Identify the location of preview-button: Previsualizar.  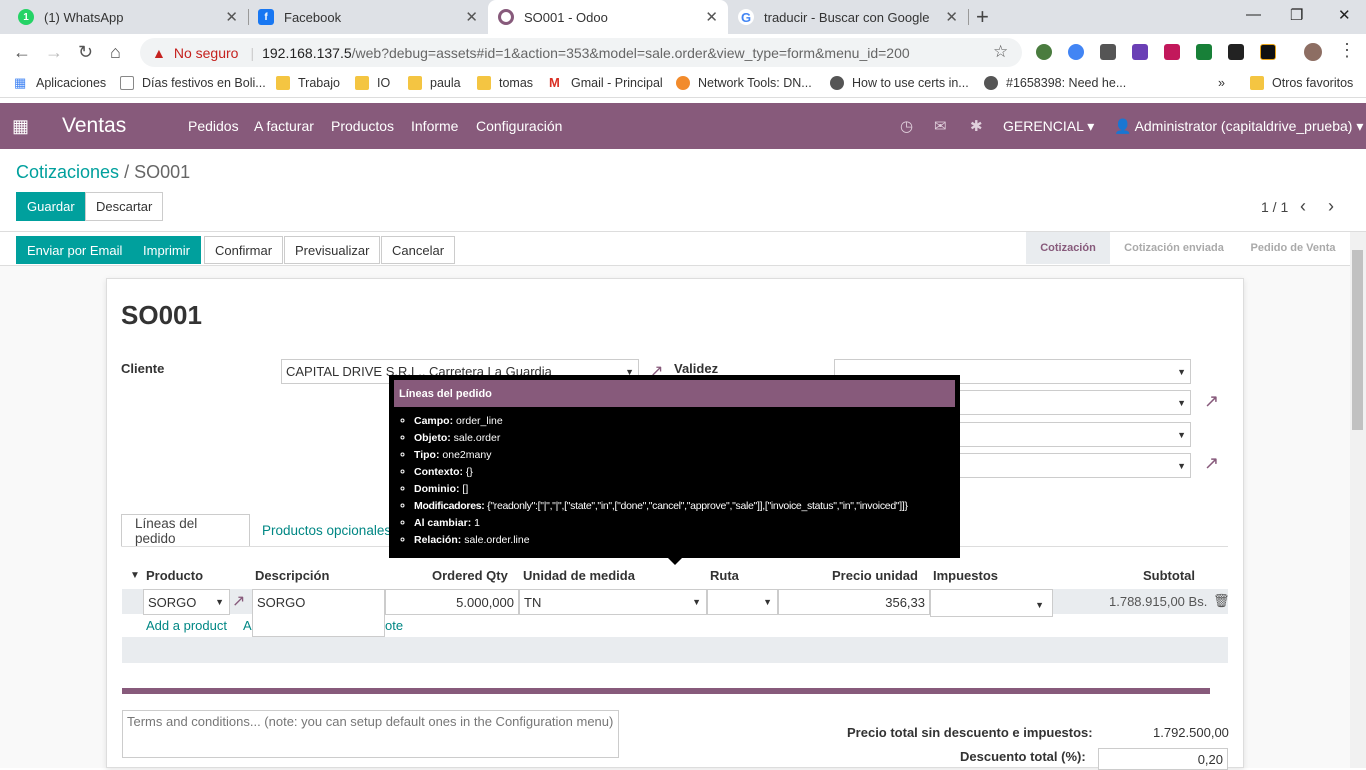
(332, 250).